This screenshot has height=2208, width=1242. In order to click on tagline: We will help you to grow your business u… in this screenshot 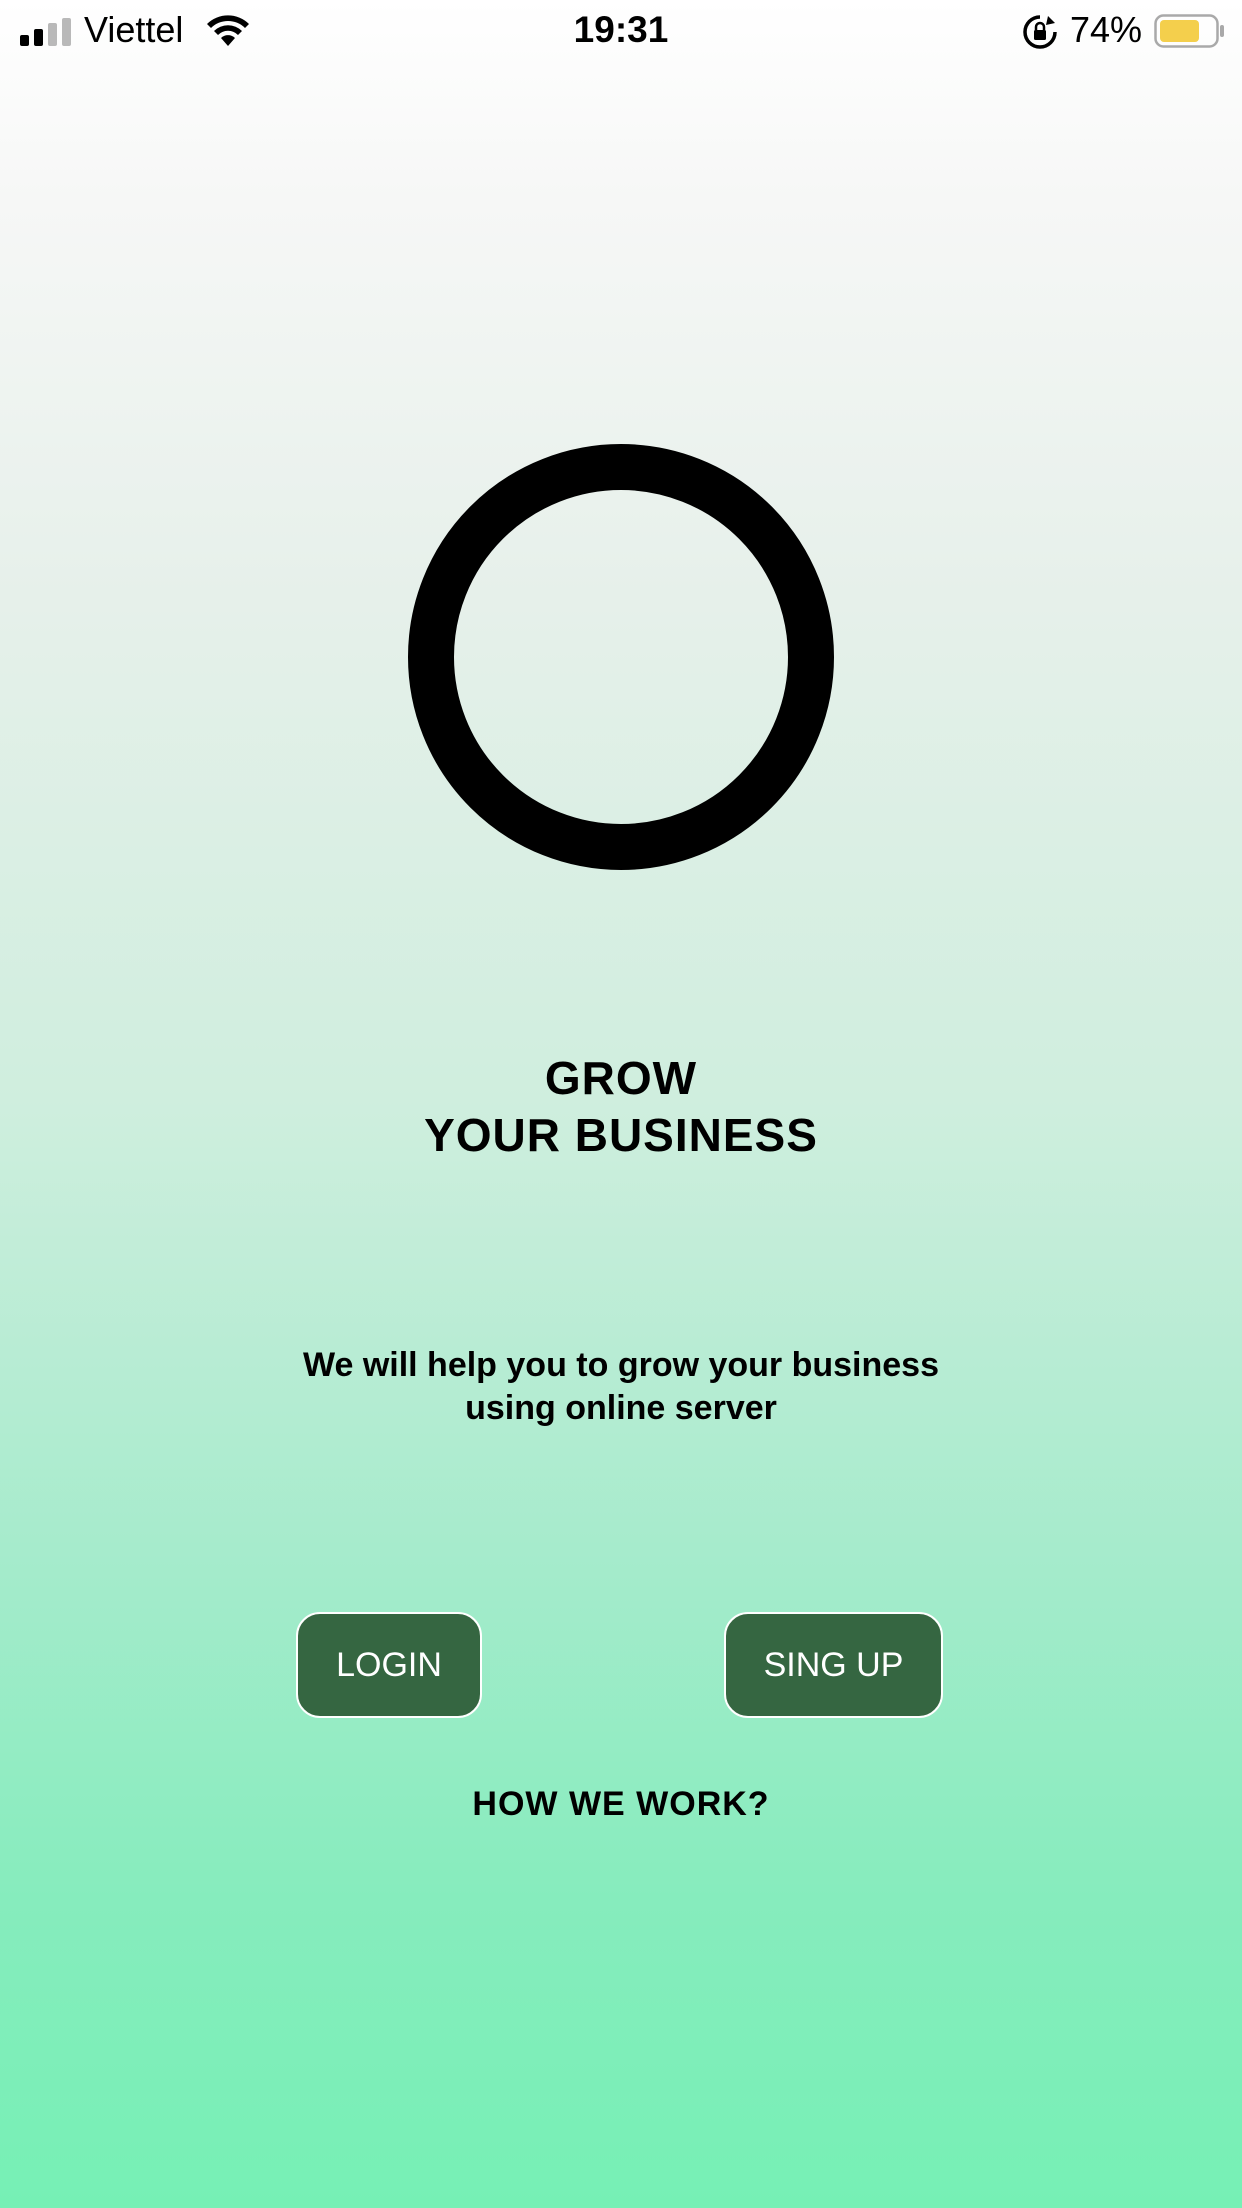, I will do `click(621, 1387)`.